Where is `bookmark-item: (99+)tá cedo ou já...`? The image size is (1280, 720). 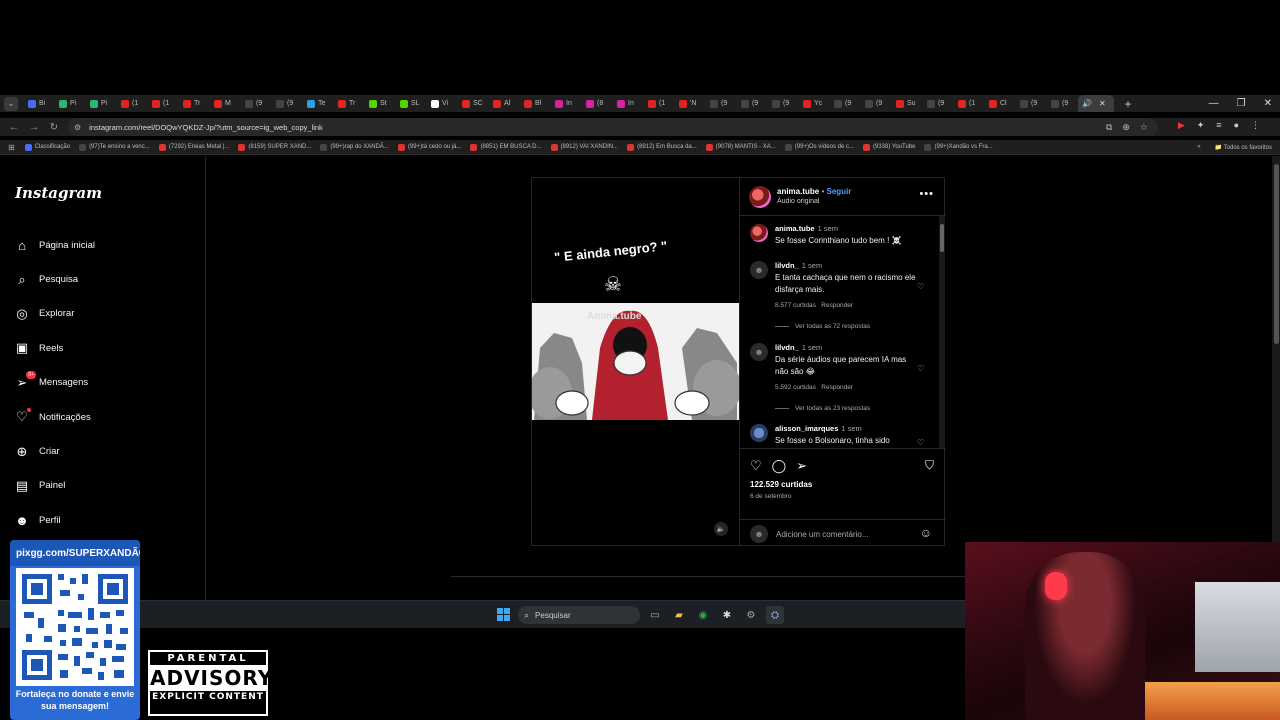 bookmark-item: (99+)tá cedo ou já... is located at coordinates (429, 147).